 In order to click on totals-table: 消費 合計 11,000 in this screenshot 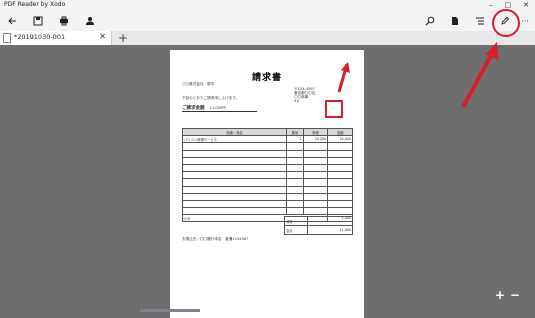, I will do `click(318, 225)`.